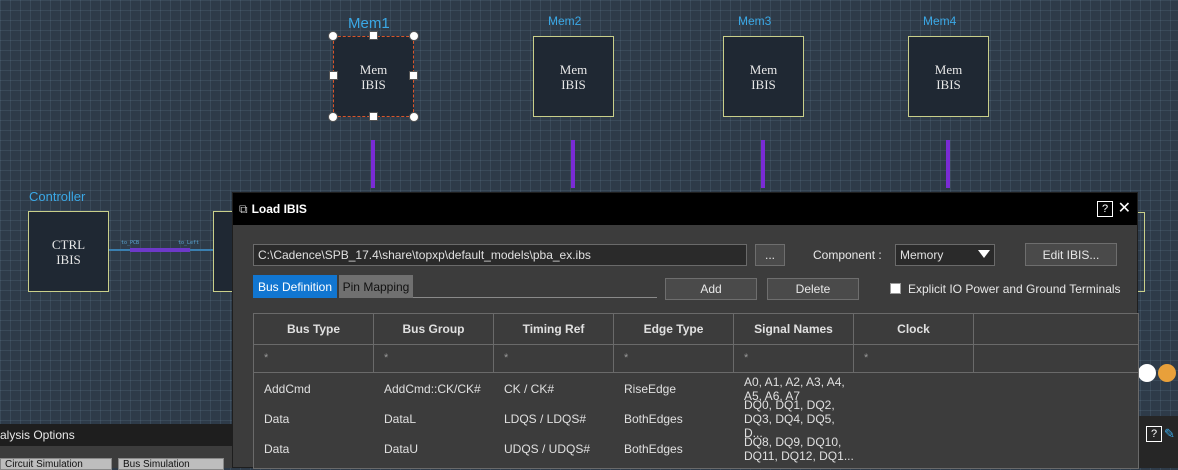 This screenshot has width=1178, height=470. What do you see at coordinates (1124, 208) in the screenshot?
I see `close-icon: ✕` at bounding box center [1124, 208].